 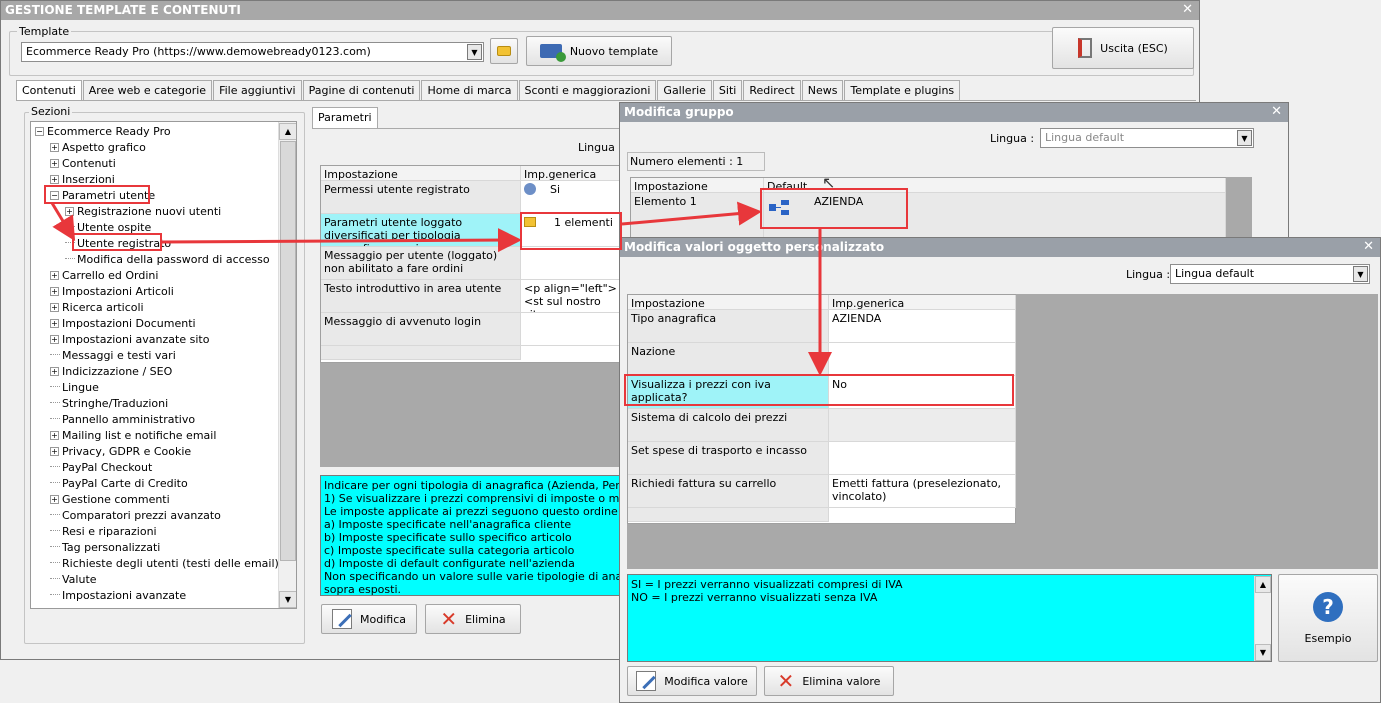 What do you see at coordinates (103, 132) in the screenshot?
I see `tree-item: − Ecommerce Ready Pro` at bounding box center [103, 132].